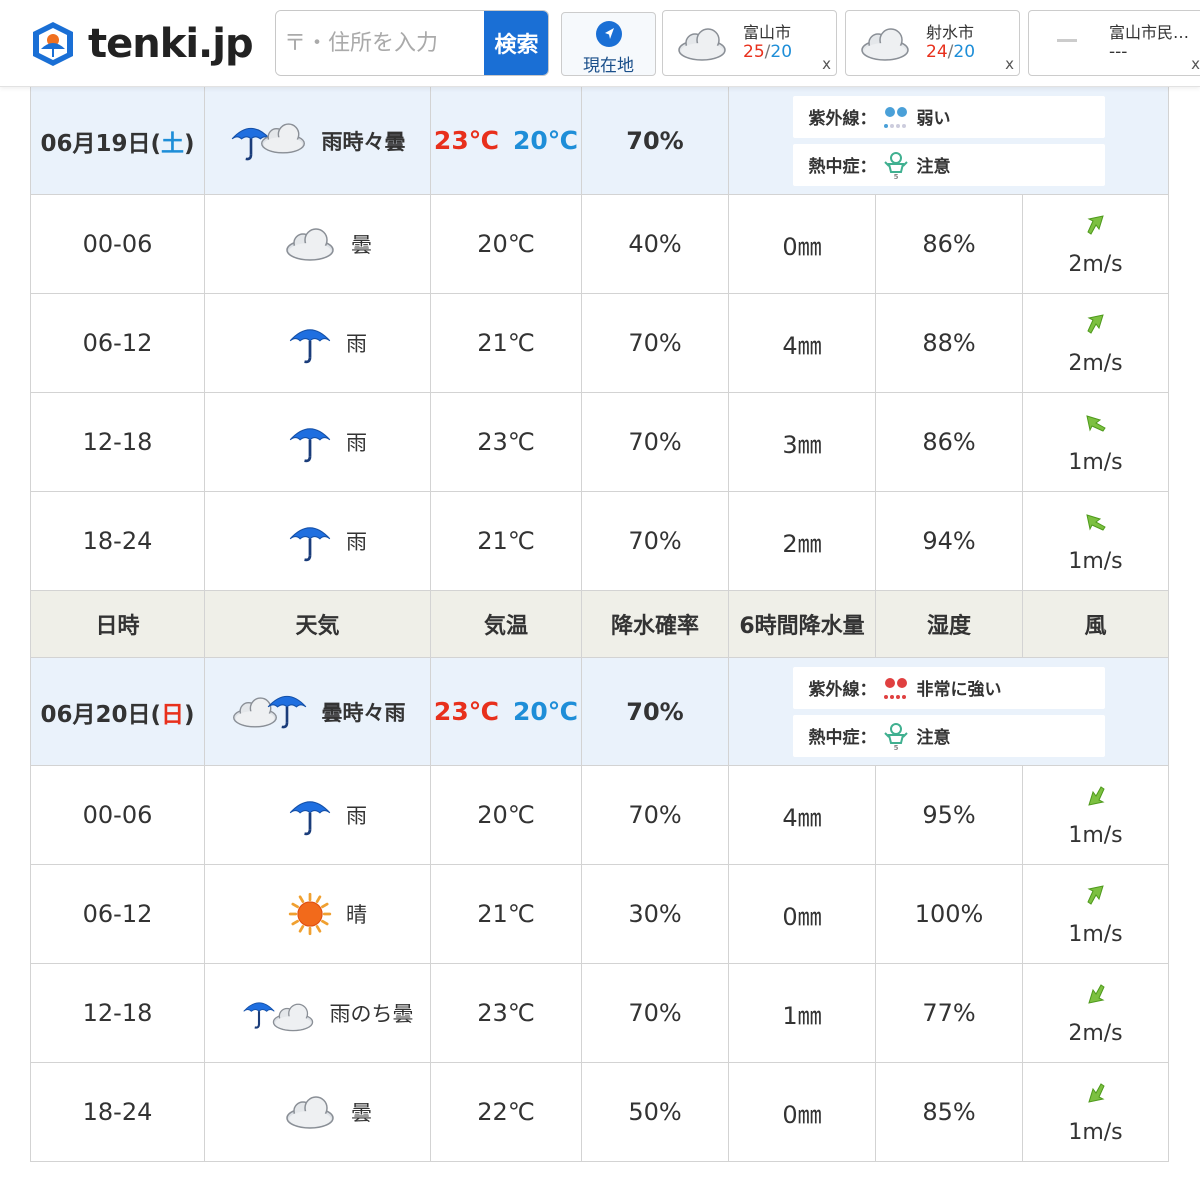 The height and width of the screenshot is (1183, 1200). Describe the element at coordinates (279, 1013) in the screenshot. I see `rain-then-cloud-icon` at that location.